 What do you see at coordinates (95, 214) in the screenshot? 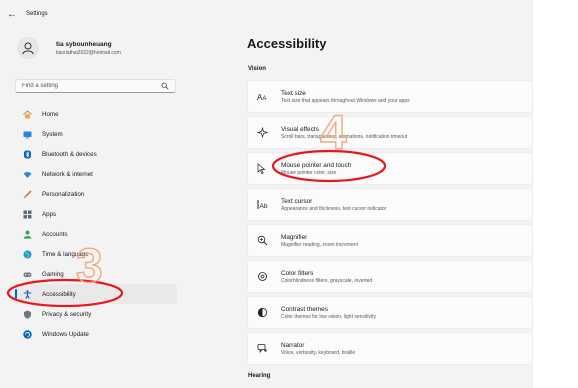
I see `sidebar-item-apps: Apps` at bounding box center [95, 214].